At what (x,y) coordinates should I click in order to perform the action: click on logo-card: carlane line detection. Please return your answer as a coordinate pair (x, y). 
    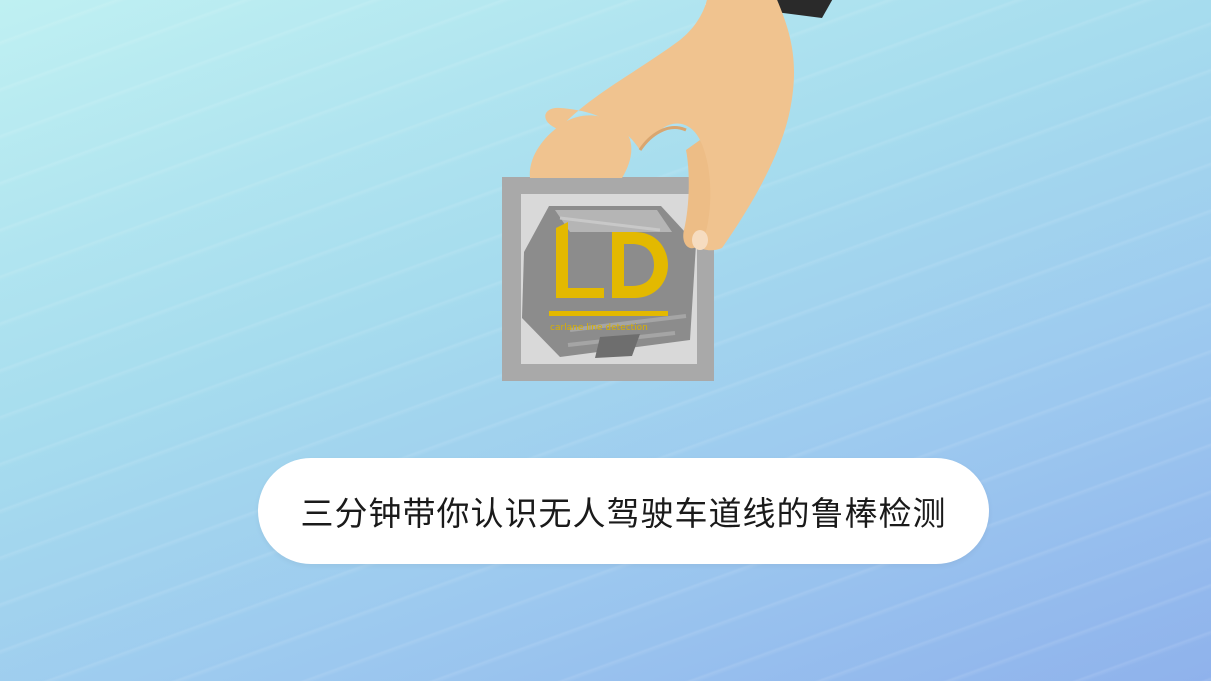
    Looking at the image, I should click on (608, 279).